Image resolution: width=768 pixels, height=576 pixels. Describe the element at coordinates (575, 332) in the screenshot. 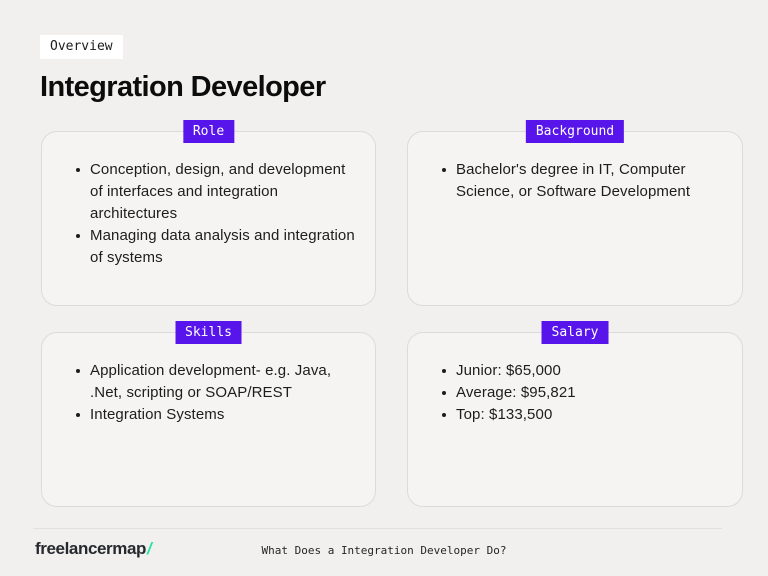

I see `card-salary-label: Salary` at that location.